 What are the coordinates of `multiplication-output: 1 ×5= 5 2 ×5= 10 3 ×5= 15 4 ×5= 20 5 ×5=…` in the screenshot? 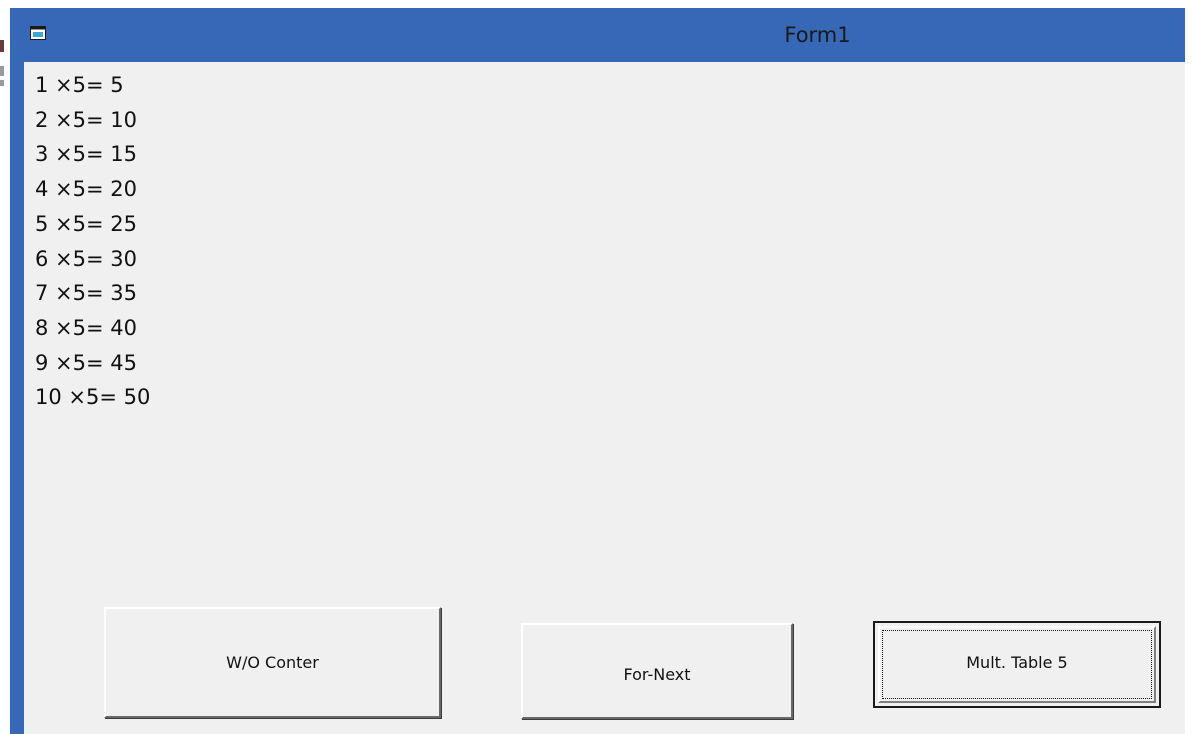 It's located at (92, 241).